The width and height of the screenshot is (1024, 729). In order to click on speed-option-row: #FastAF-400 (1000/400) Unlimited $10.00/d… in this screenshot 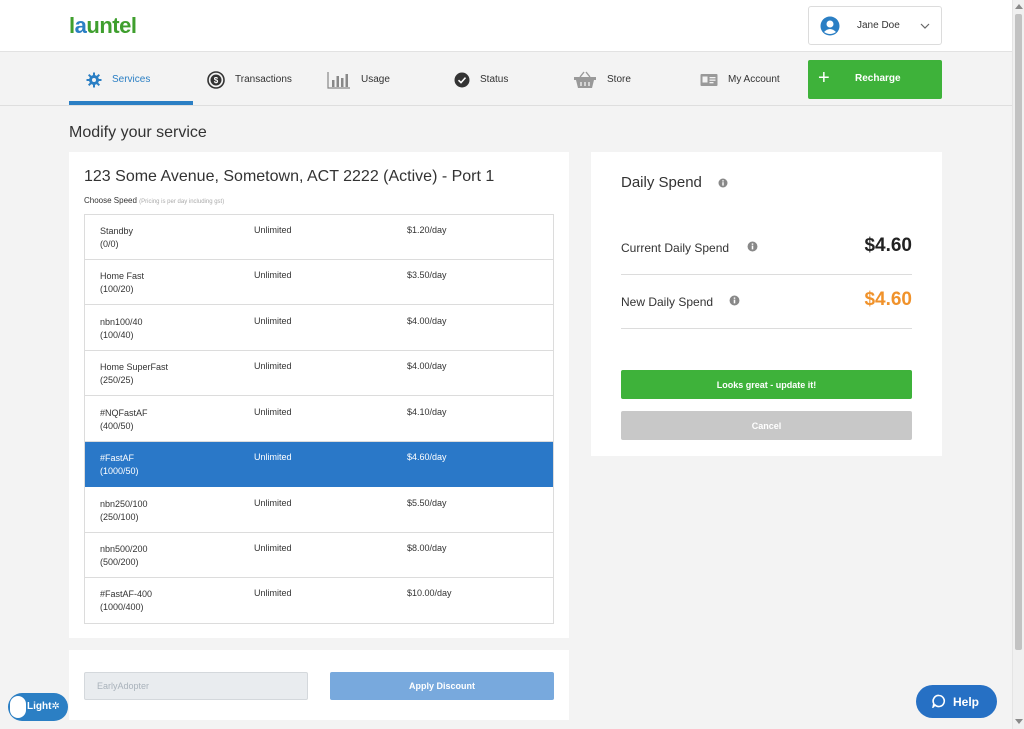, I will do `click(319, 600)`.